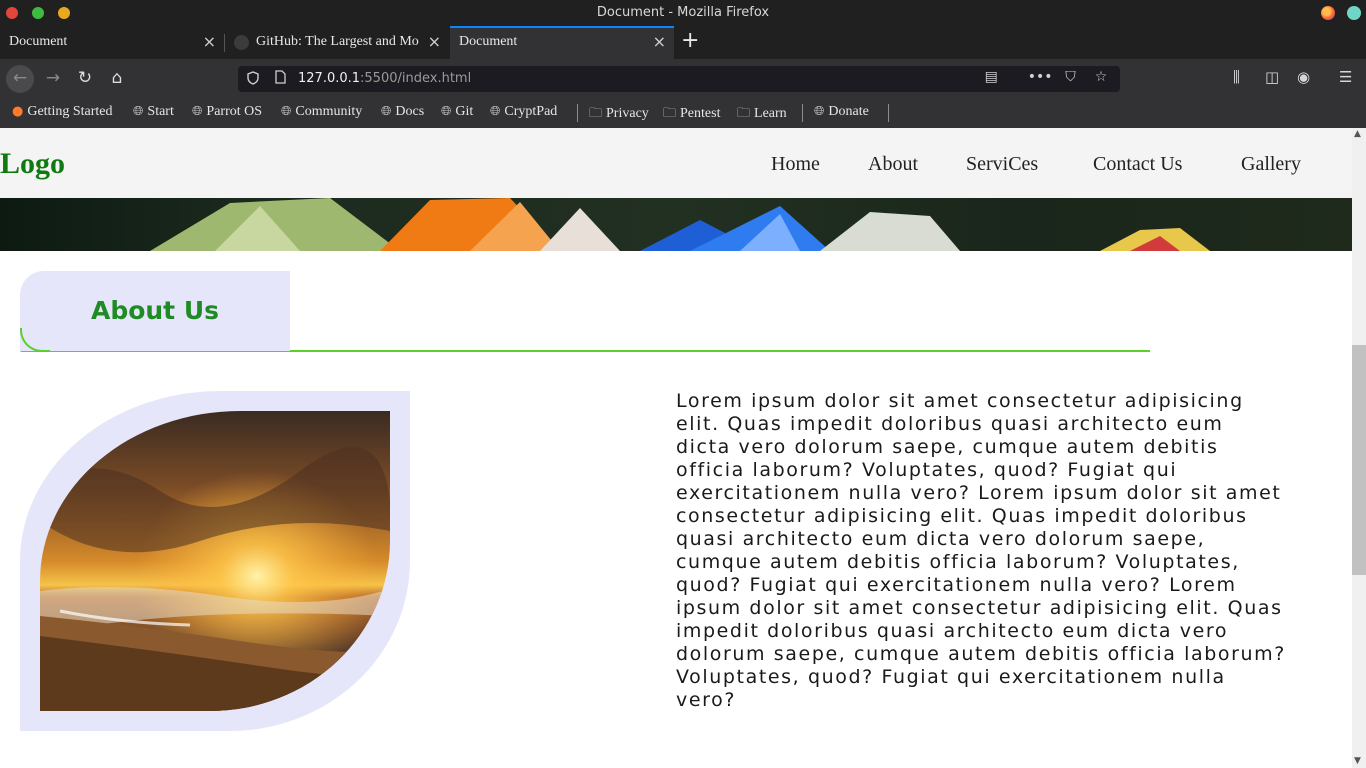 The height and width of the screenshot is (768, 1366). I want to click on page-info-icon, so click(280, 79).